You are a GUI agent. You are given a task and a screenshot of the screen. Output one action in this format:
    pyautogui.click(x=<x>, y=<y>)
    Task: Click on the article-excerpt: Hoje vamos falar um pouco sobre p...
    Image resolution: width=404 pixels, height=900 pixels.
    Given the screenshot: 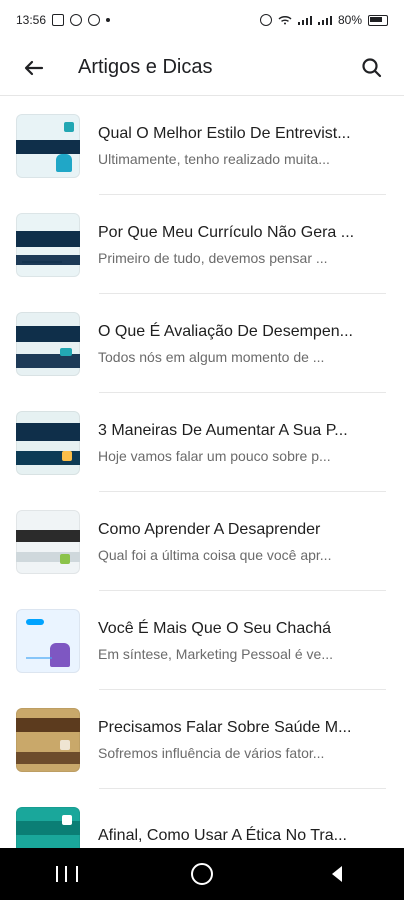 What is the action you would take?
    pyautogui.click(x=214, y=455)
    